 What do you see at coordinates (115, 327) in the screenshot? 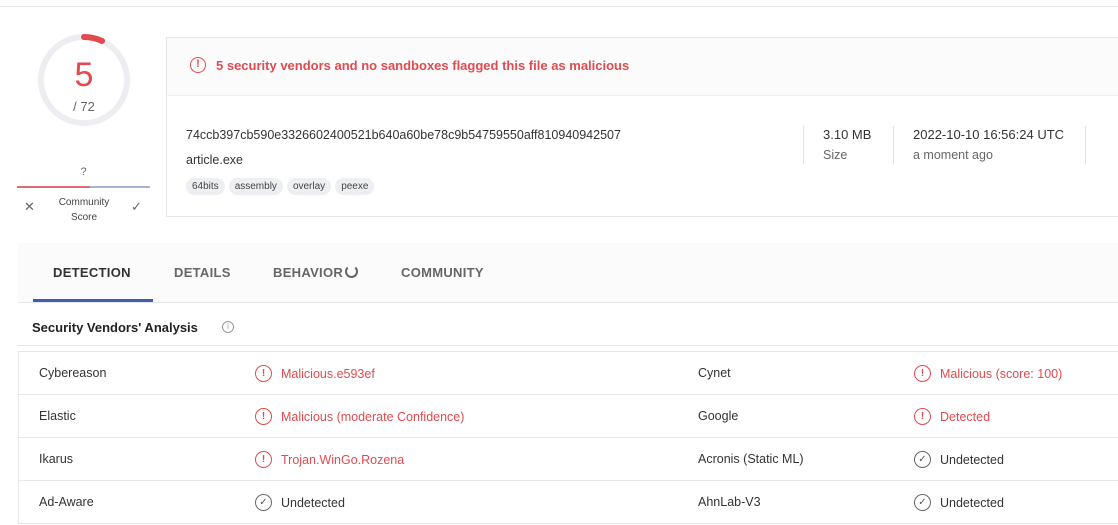
I see `section-title: Security Vendors' Analysis` at bounding box center [115, 327].